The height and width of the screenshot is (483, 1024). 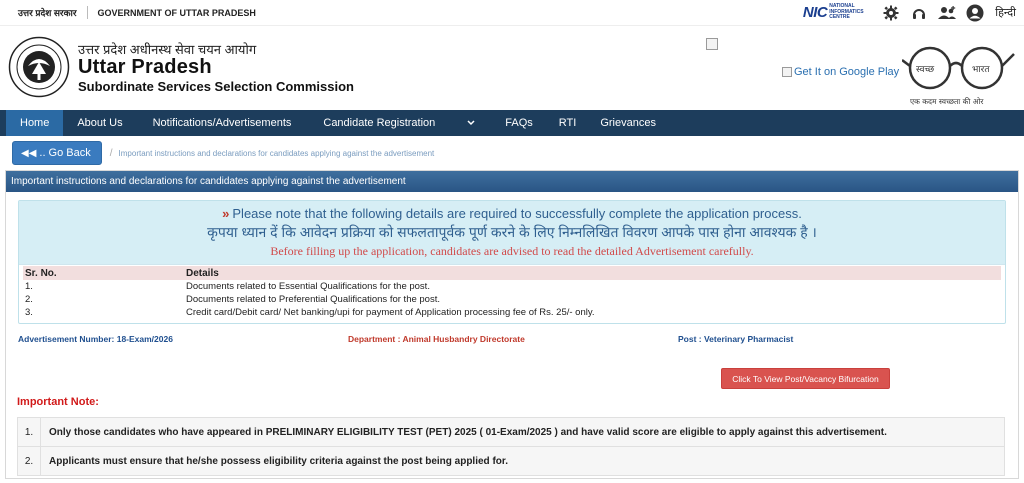 I want to click on table-header: Sr. No. Details, so click(x=512, y=273).